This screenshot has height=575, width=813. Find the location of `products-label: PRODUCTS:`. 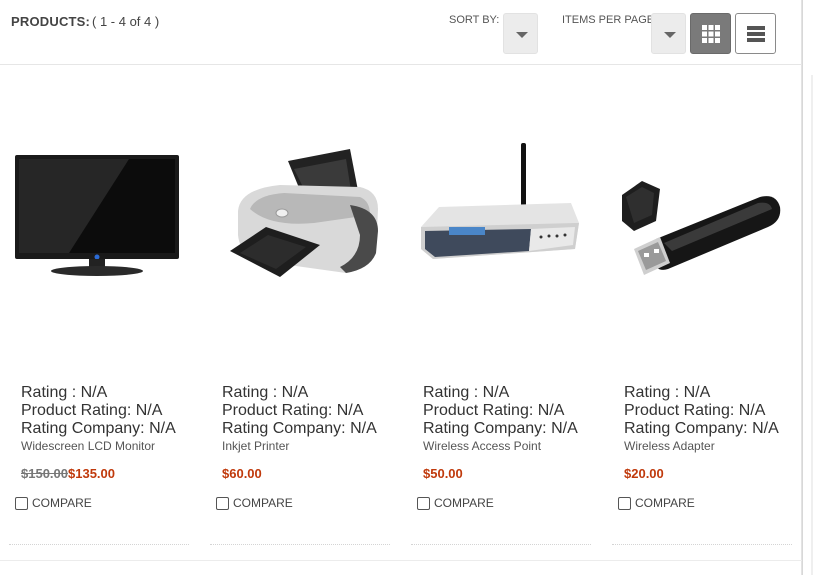

products-label: PRODUCTS: is located at coordinates (51, 21).